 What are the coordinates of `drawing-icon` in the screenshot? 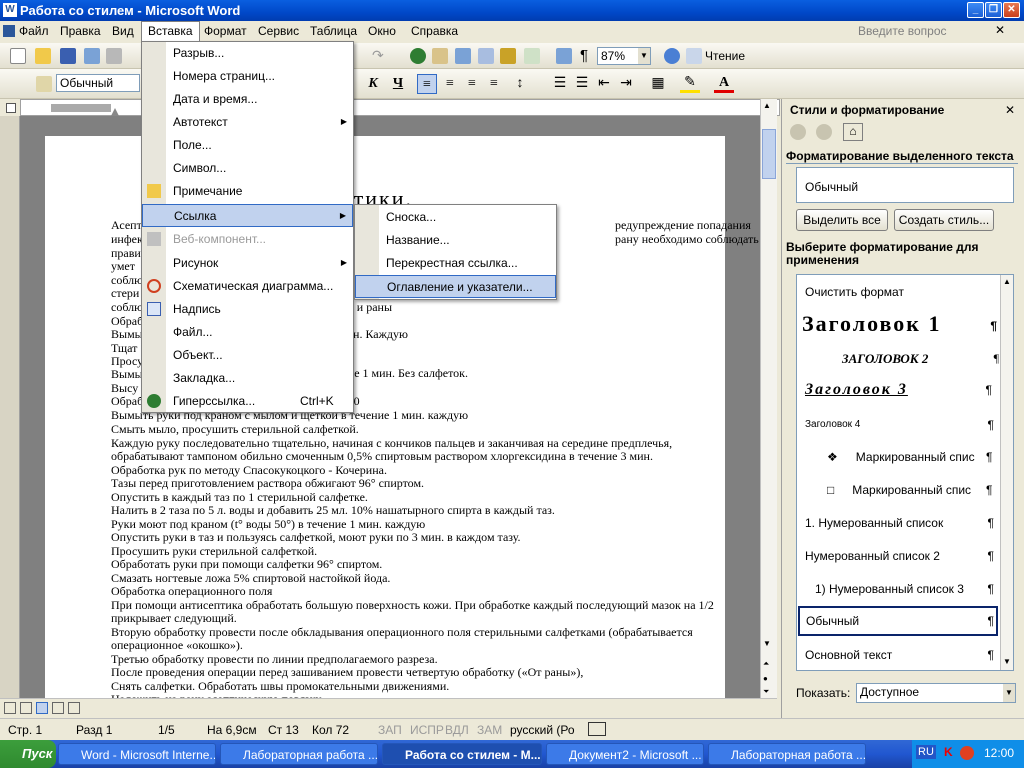 It's located at (532, 56).